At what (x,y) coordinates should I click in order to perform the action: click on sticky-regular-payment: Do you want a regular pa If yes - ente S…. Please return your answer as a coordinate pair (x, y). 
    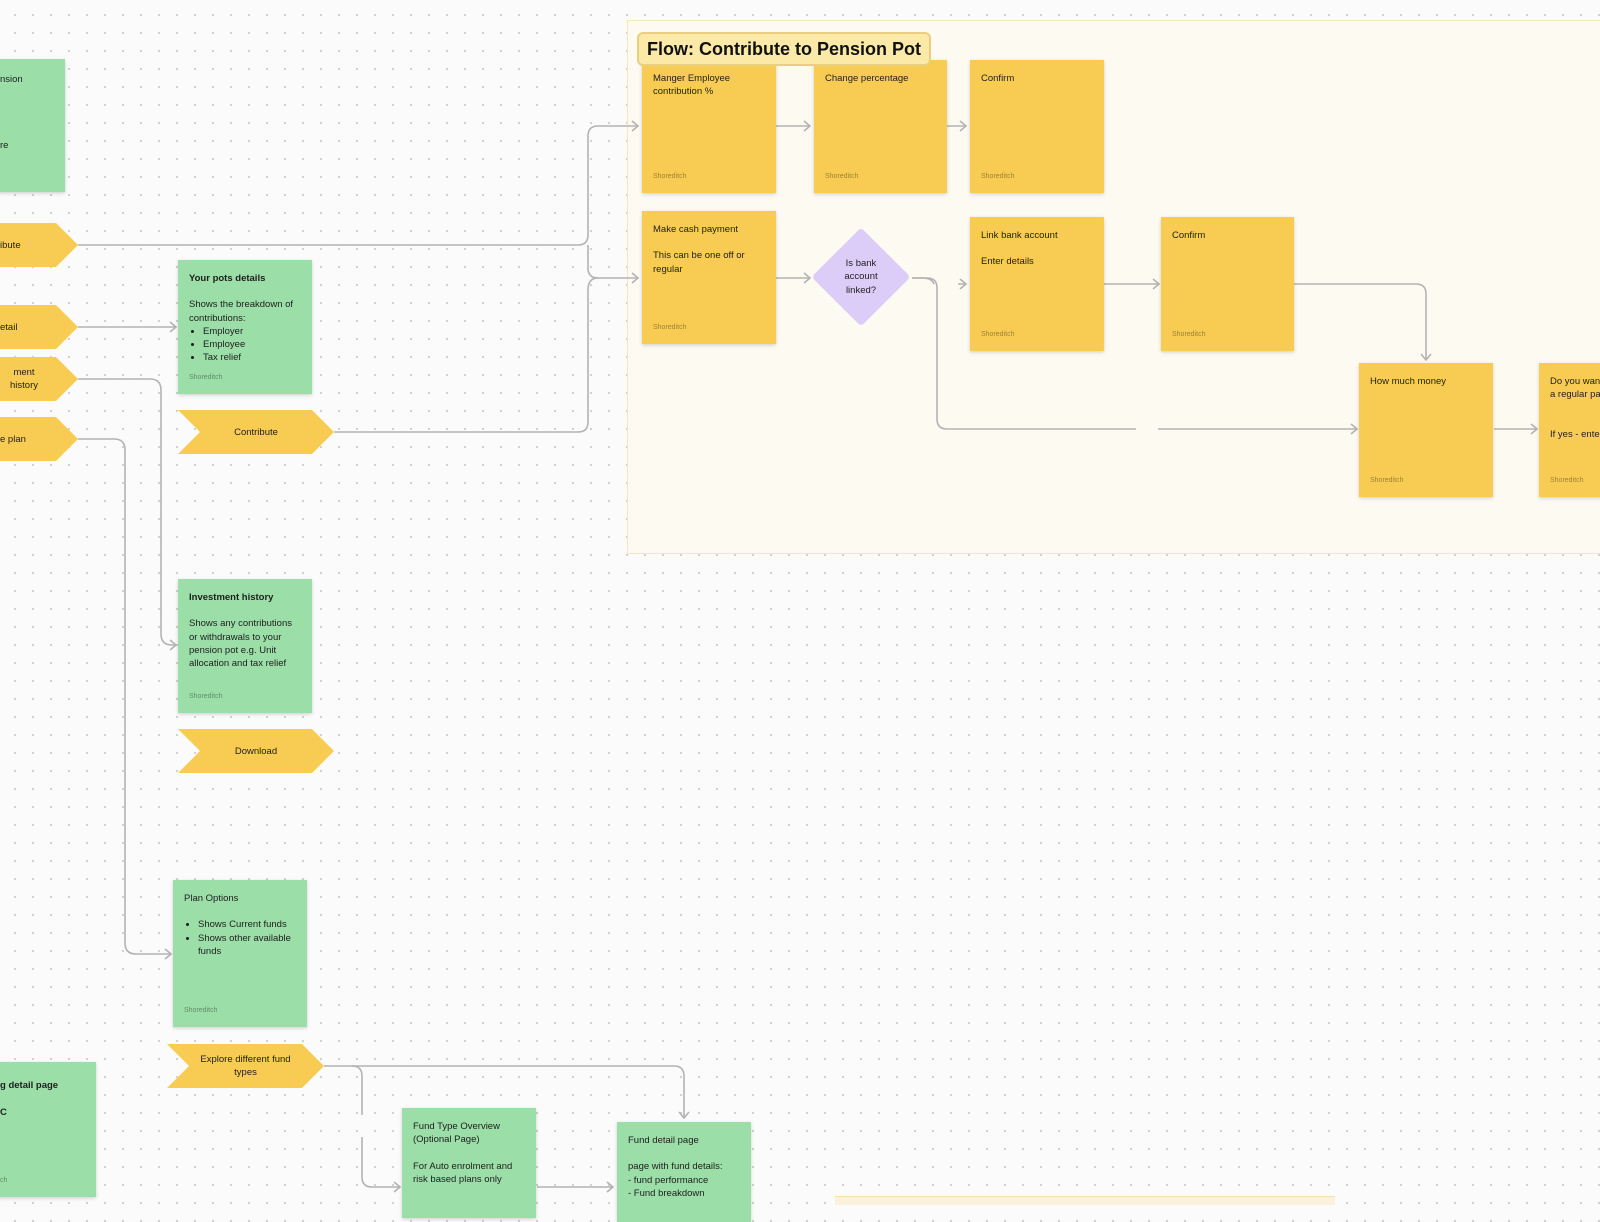
    Looking at the image, I should click on (1569, 430).